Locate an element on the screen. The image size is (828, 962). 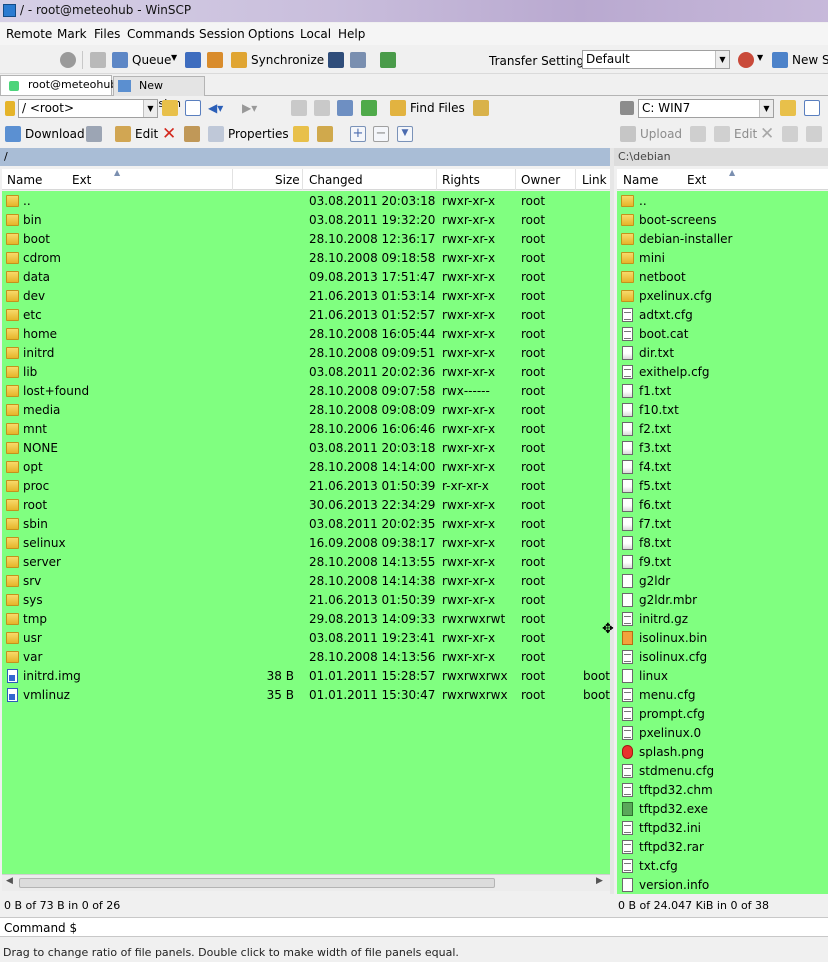
scroll-right-icon: ▶ is located at coordinates (599, 881).